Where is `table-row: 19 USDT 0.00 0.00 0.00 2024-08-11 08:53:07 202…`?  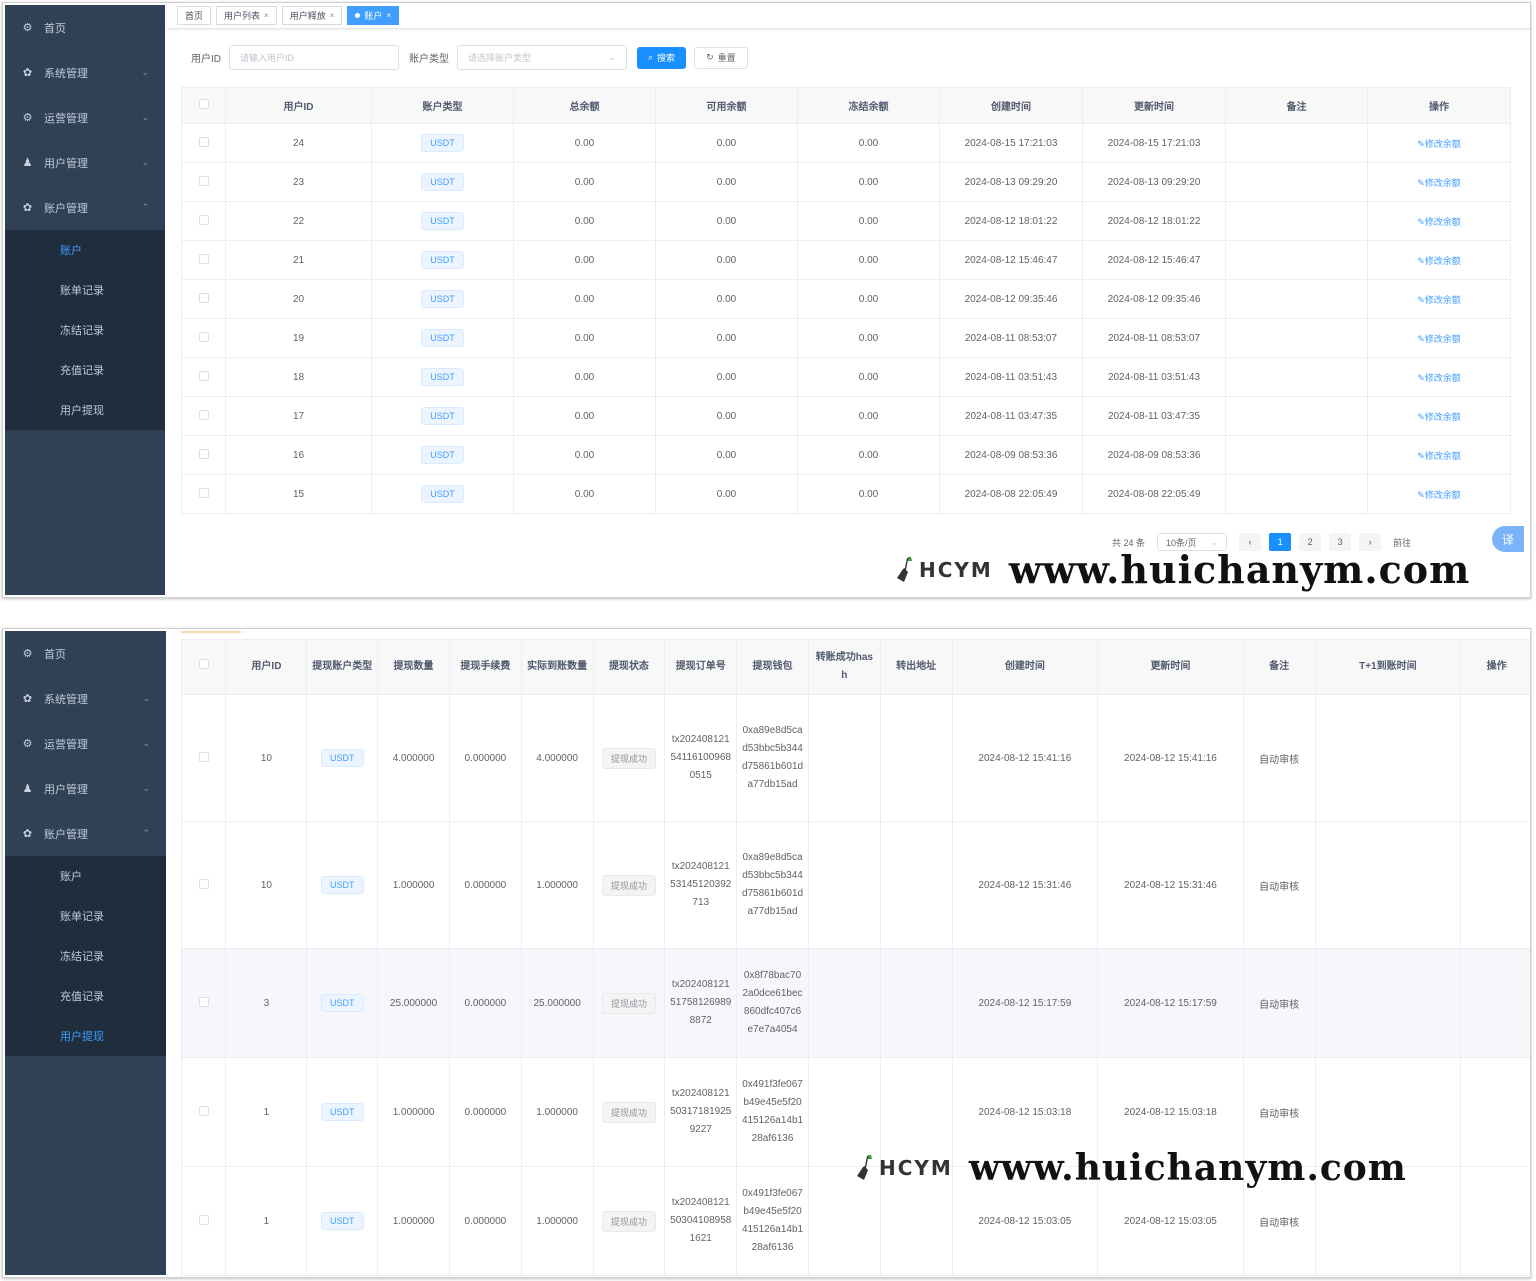
table-row: 19 USDT 0.00 0.00 0.00 2024-08-11 08:53:07 202… is located at coordinates (846, 338).